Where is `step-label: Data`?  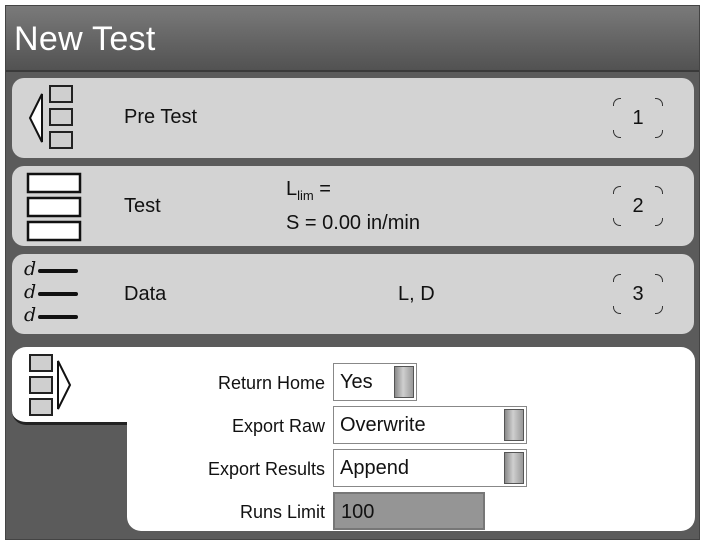
step-label: Data is located at coordinates (145, 294).